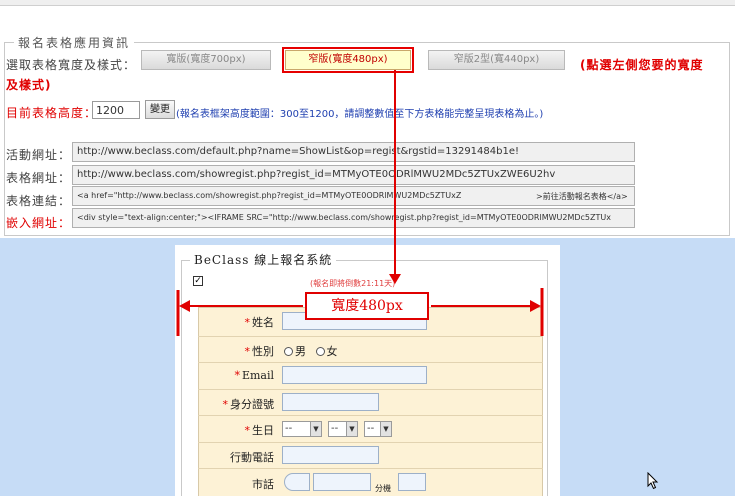 This screenshot has width=735, height=496. Describe the element at coordinates (184, 306) in the screenshot. I see `left-arrowhead` at that location.